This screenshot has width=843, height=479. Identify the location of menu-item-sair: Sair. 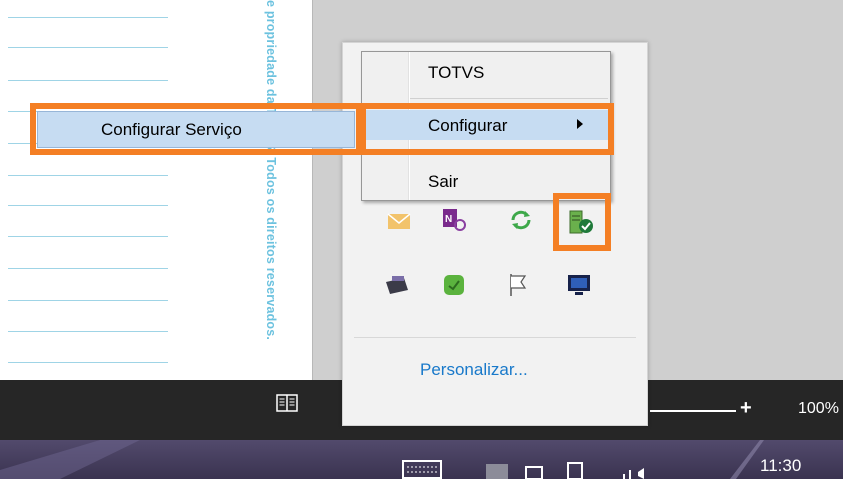
(486, 181).